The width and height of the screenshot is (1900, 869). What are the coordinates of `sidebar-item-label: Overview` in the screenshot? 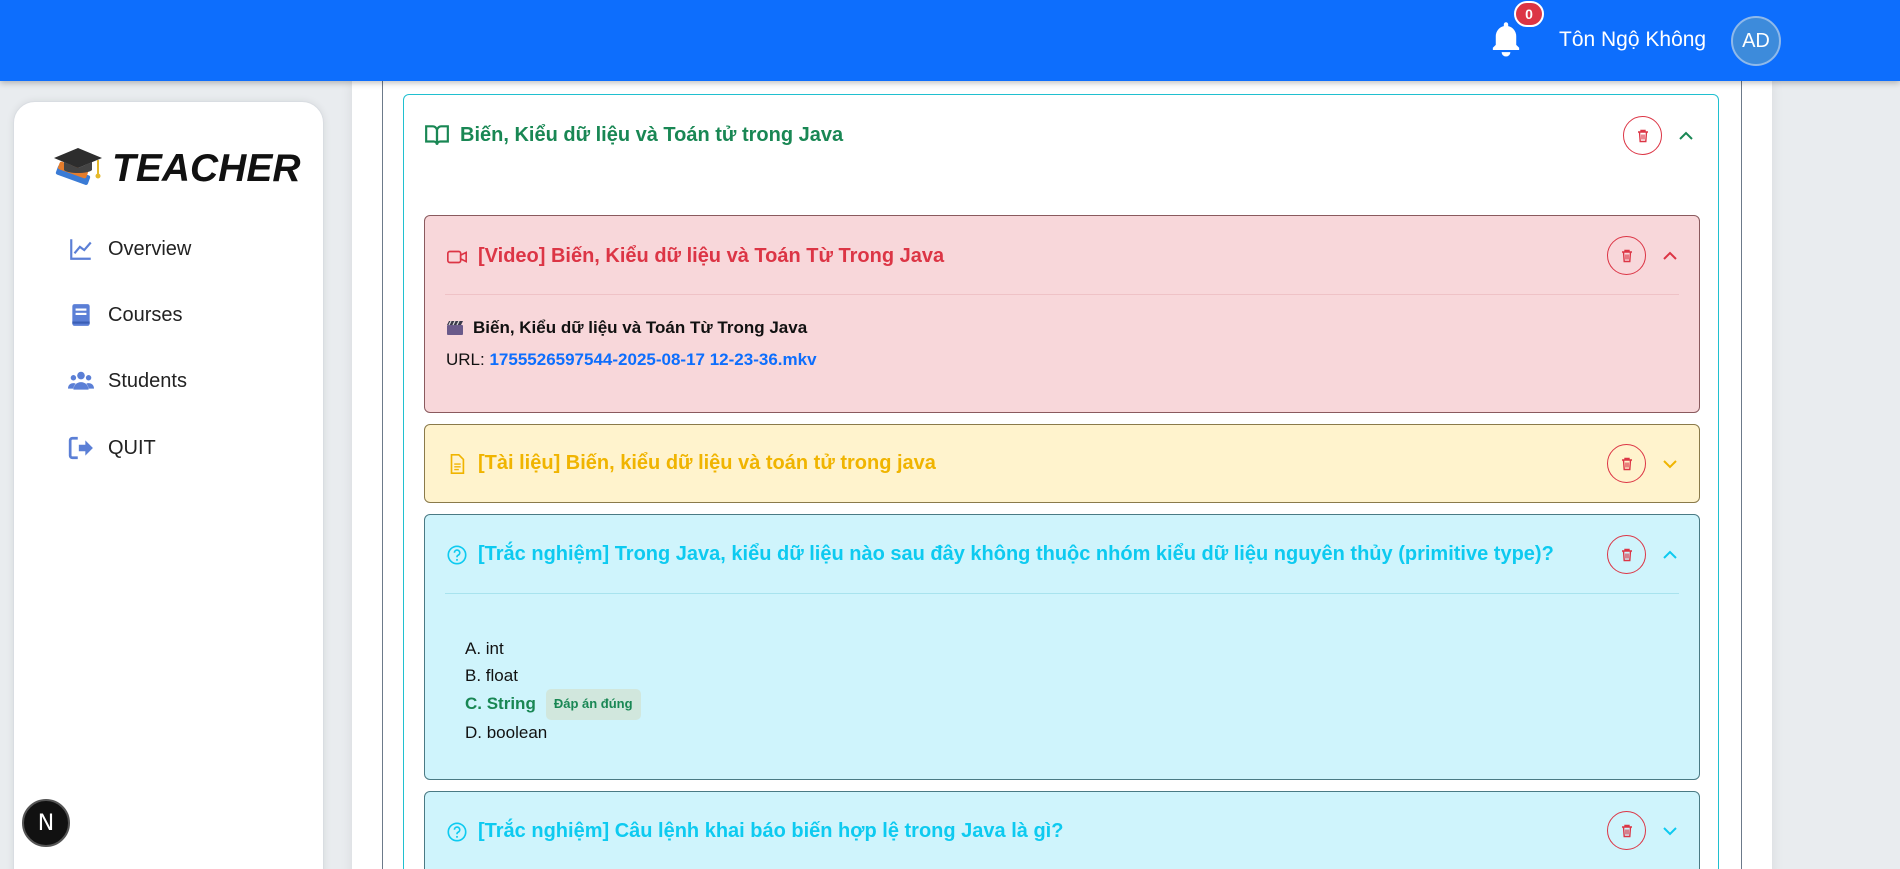 It's located at (150, 248).